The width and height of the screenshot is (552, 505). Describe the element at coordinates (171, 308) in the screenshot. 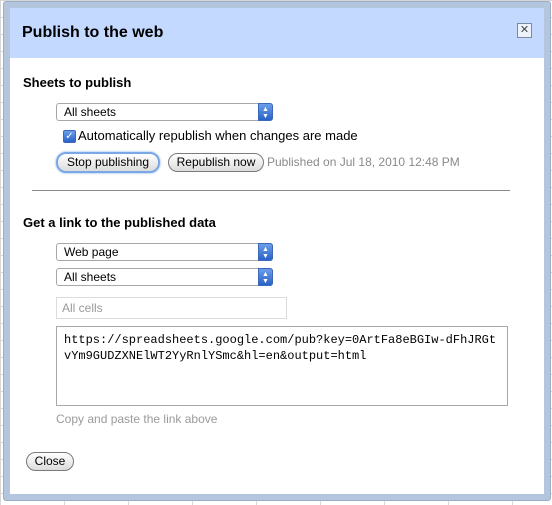

I see `cells-range-input: All cells` at that location.